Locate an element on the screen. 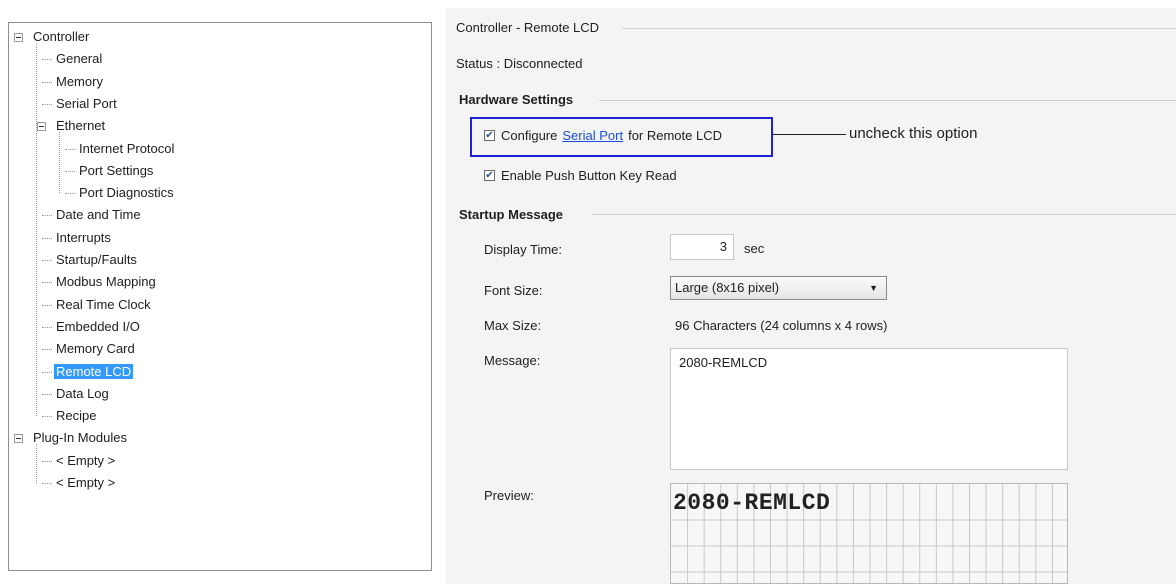 The height and width of the screenshot is (584, 1176). push-button-label: Enable Push Button Key Read is located at coordinates (589, 175).